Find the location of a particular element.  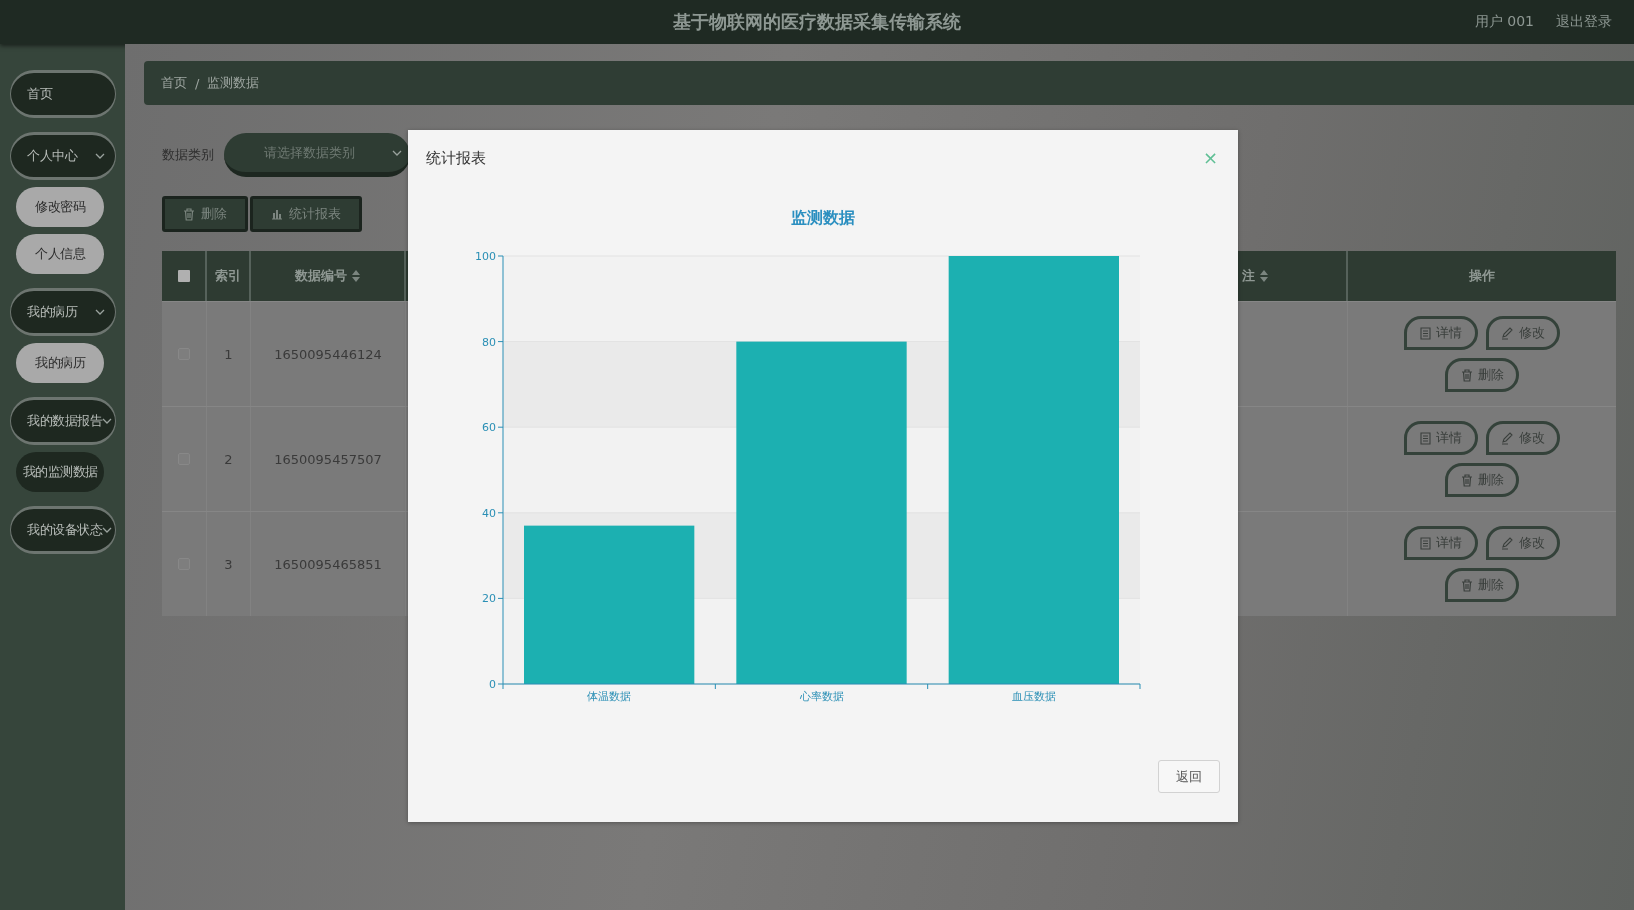

column-header: 索引 is located at coordinates (228, 276).